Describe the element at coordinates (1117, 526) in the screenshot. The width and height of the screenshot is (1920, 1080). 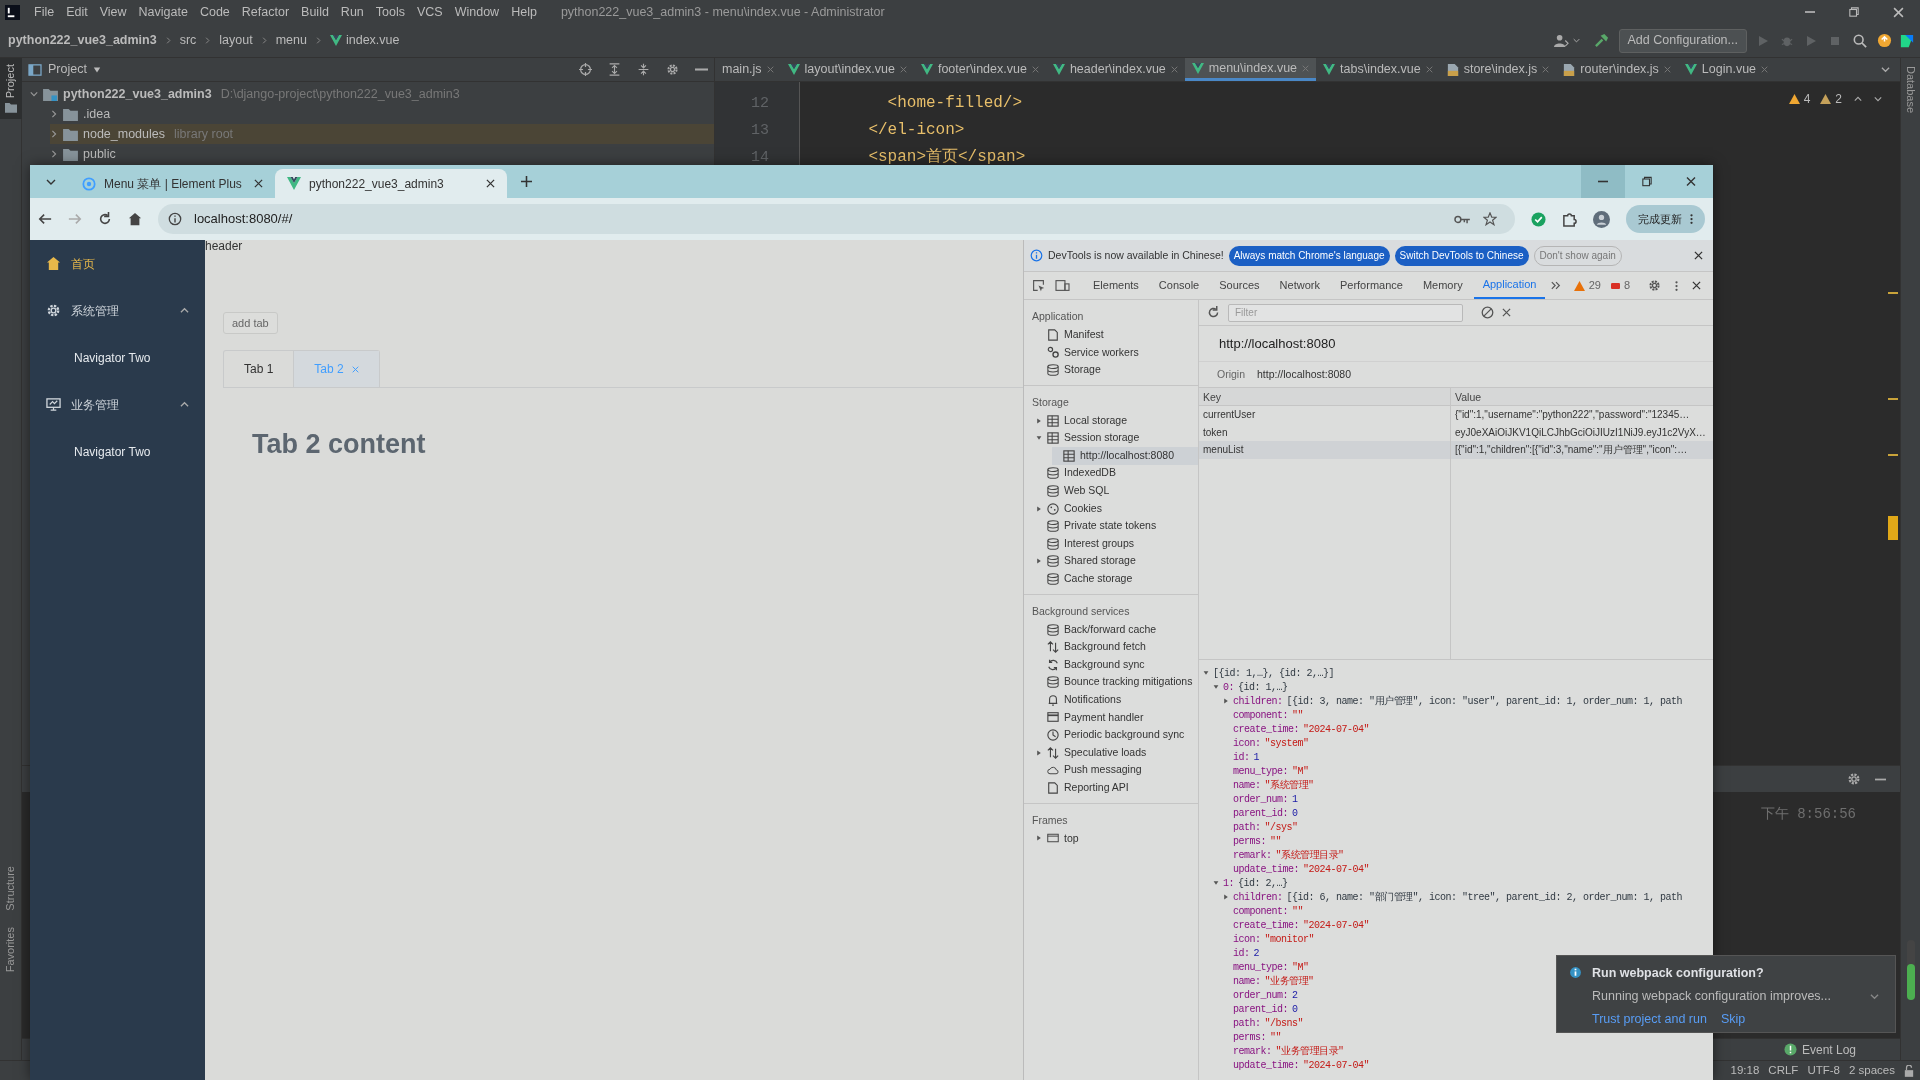
I see `sidebar-item: Private state tokens` at that location.